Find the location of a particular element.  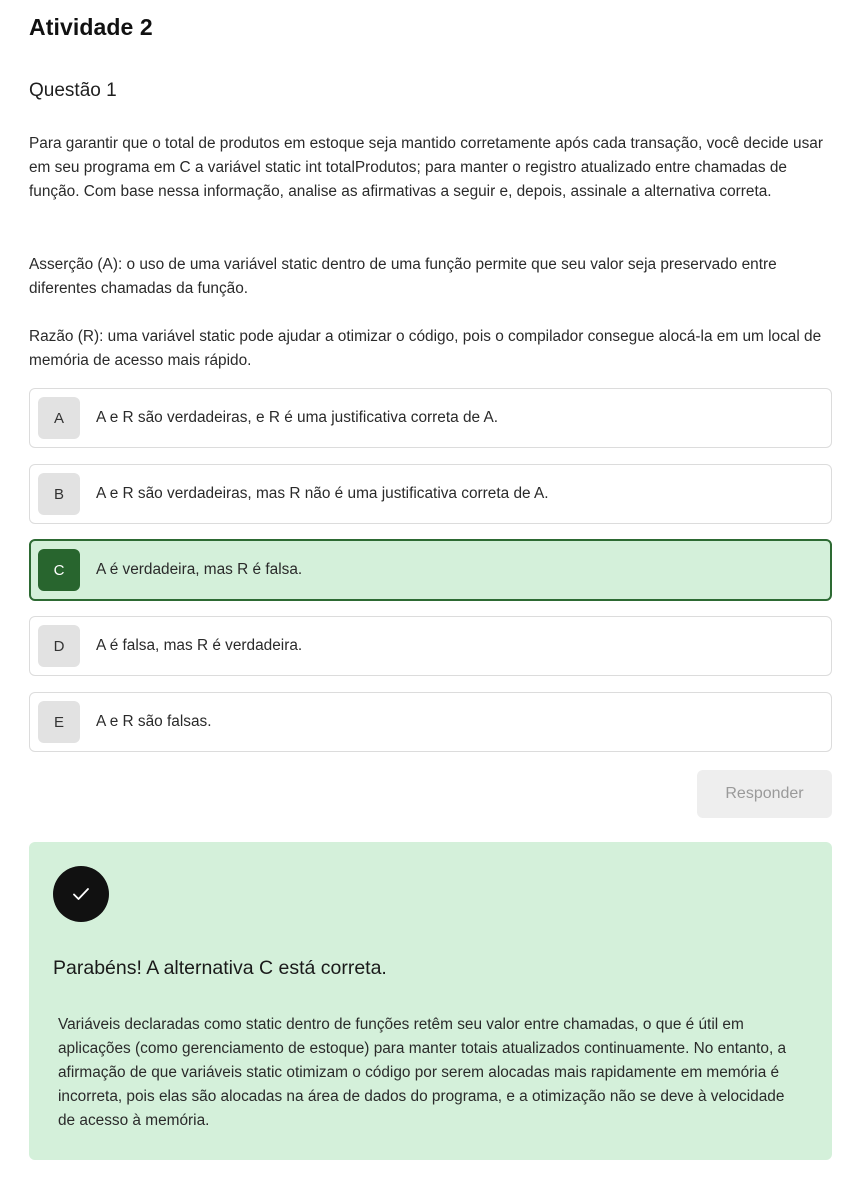

option-letter: B is located at coordinates (59, 494).